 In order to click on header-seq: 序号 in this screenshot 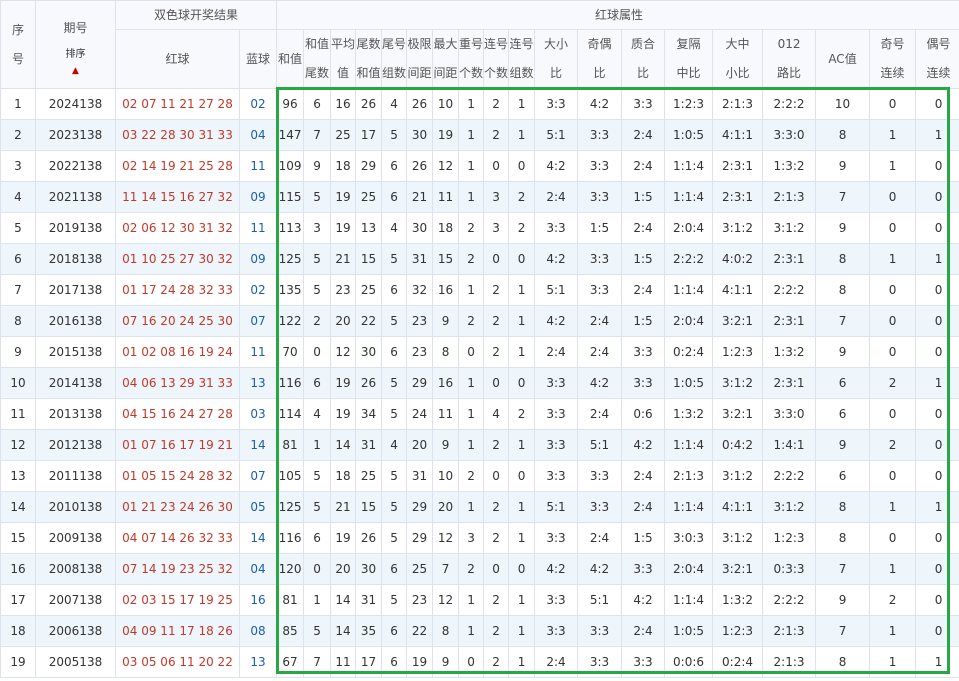, I will do `click(18, 44)`.